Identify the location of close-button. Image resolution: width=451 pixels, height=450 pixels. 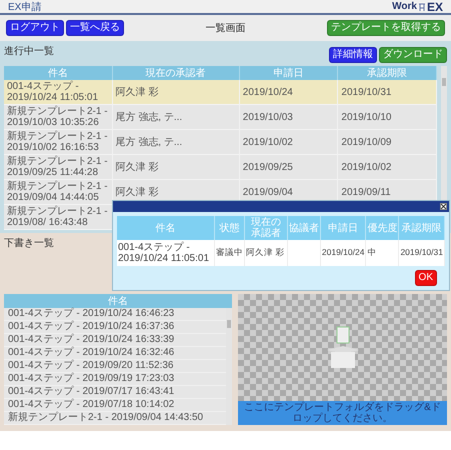
(443, 206).